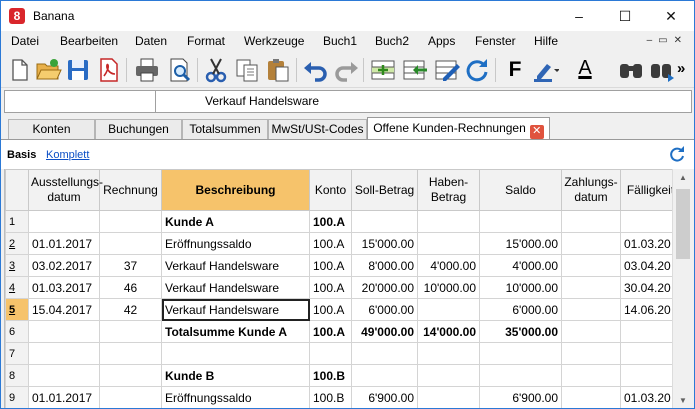  I want to click on table-row: 1 Kunde A 100.A, so click(338, 221).